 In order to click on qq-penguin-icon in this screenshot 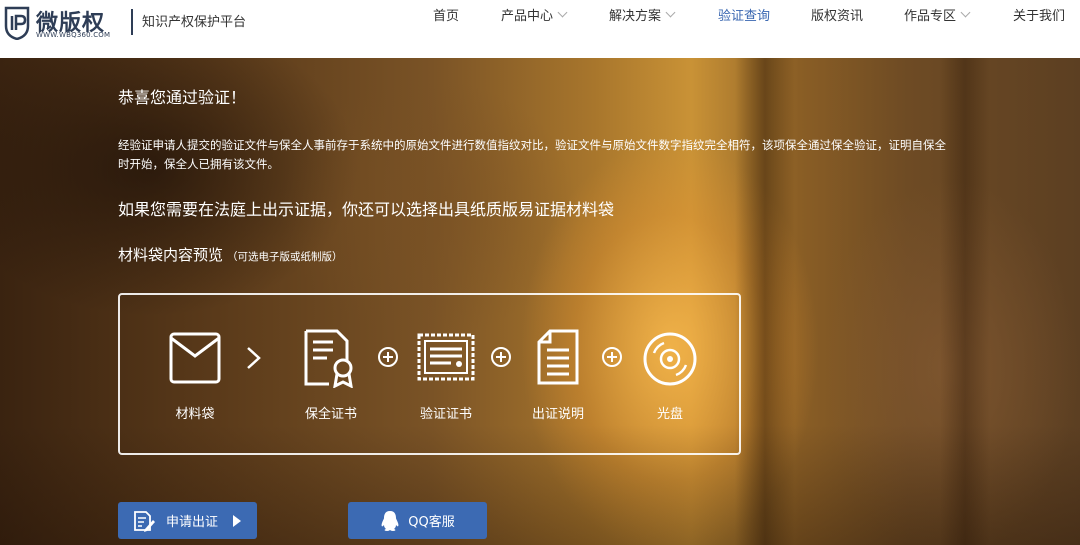, I will do `click(390, 520)`.